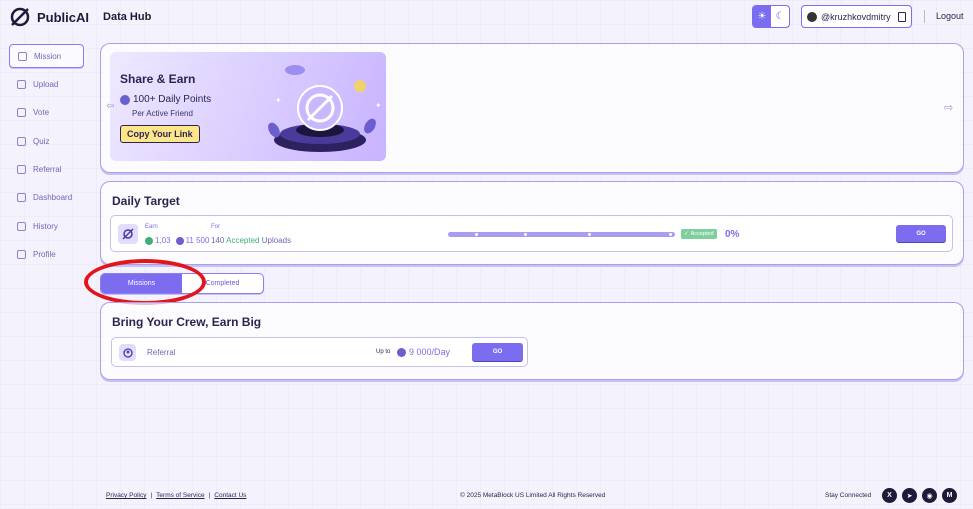 This screenshot has height=509, width=973. Describe the element at coordinates (41, 141) in the screenshot. I see `sidebar-item-label: Quiz` at that location.